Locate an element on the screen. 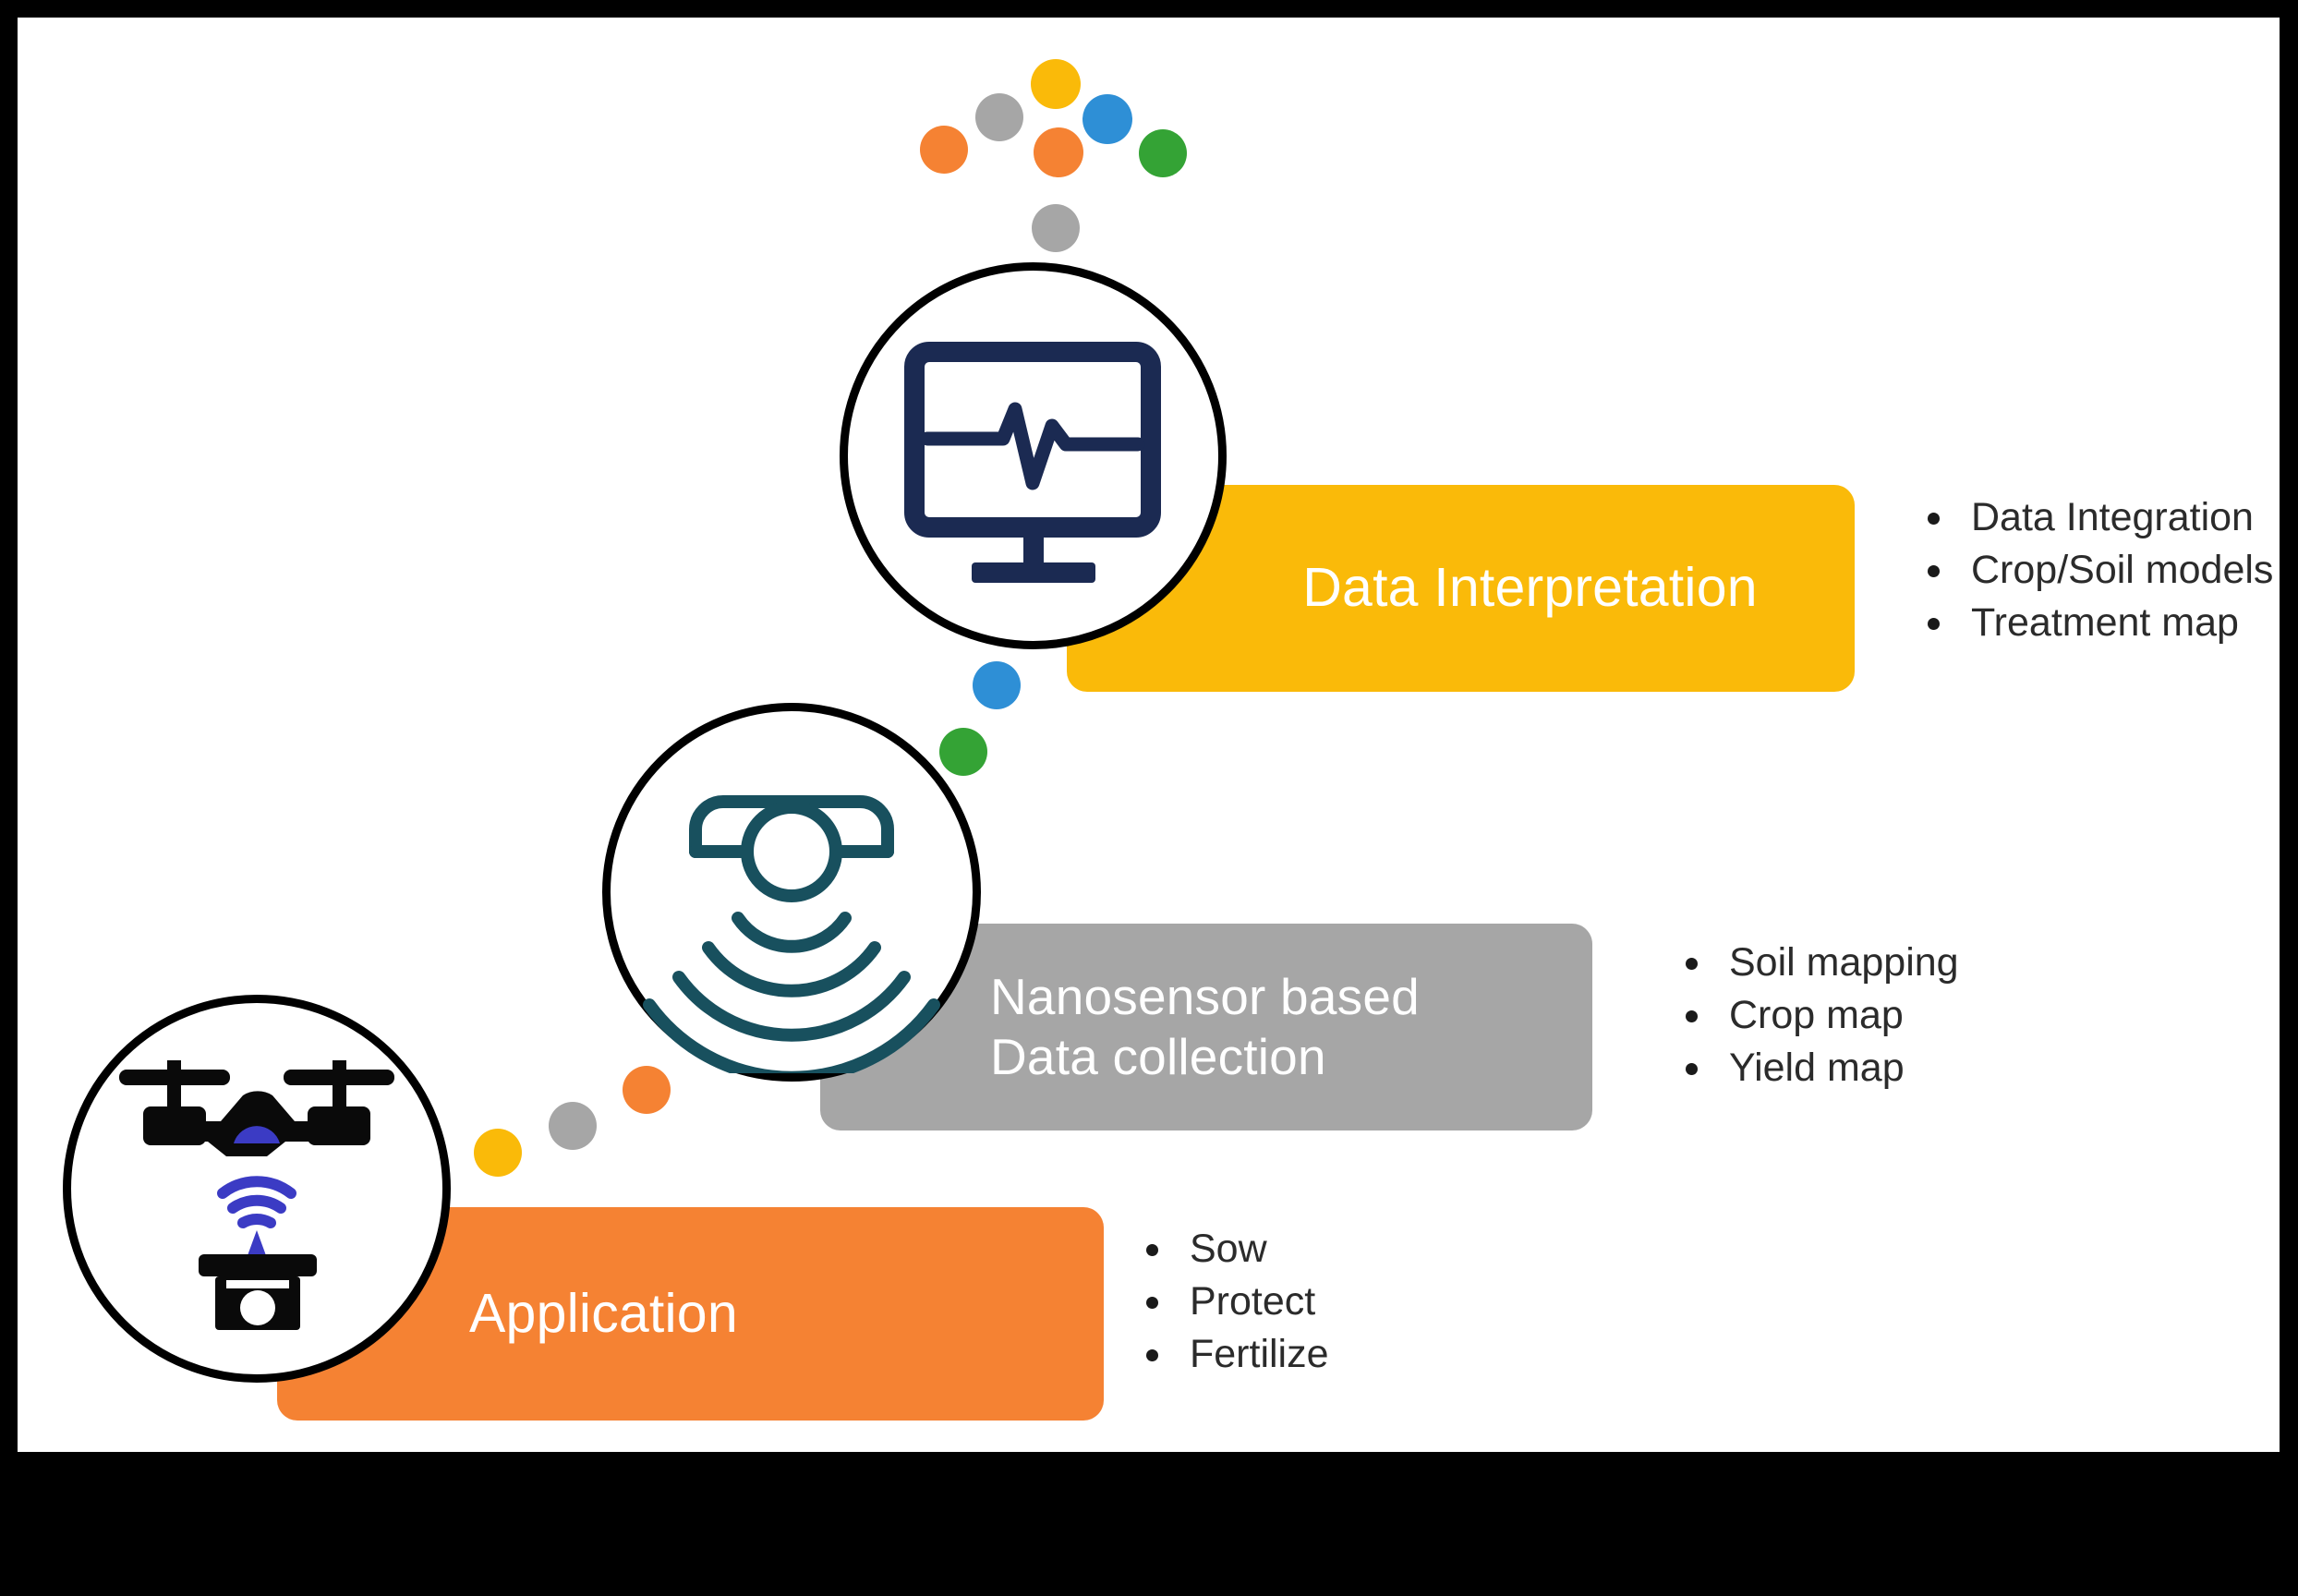  bullet-text: Crop map is located at coordinates (1817, 1015).